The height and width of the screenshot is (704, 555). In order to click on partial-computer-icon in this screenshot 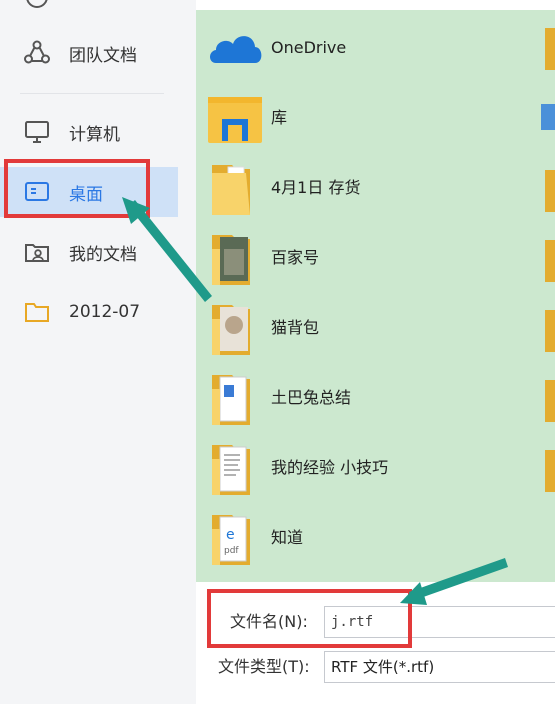, I will do `click(548, 121)`.